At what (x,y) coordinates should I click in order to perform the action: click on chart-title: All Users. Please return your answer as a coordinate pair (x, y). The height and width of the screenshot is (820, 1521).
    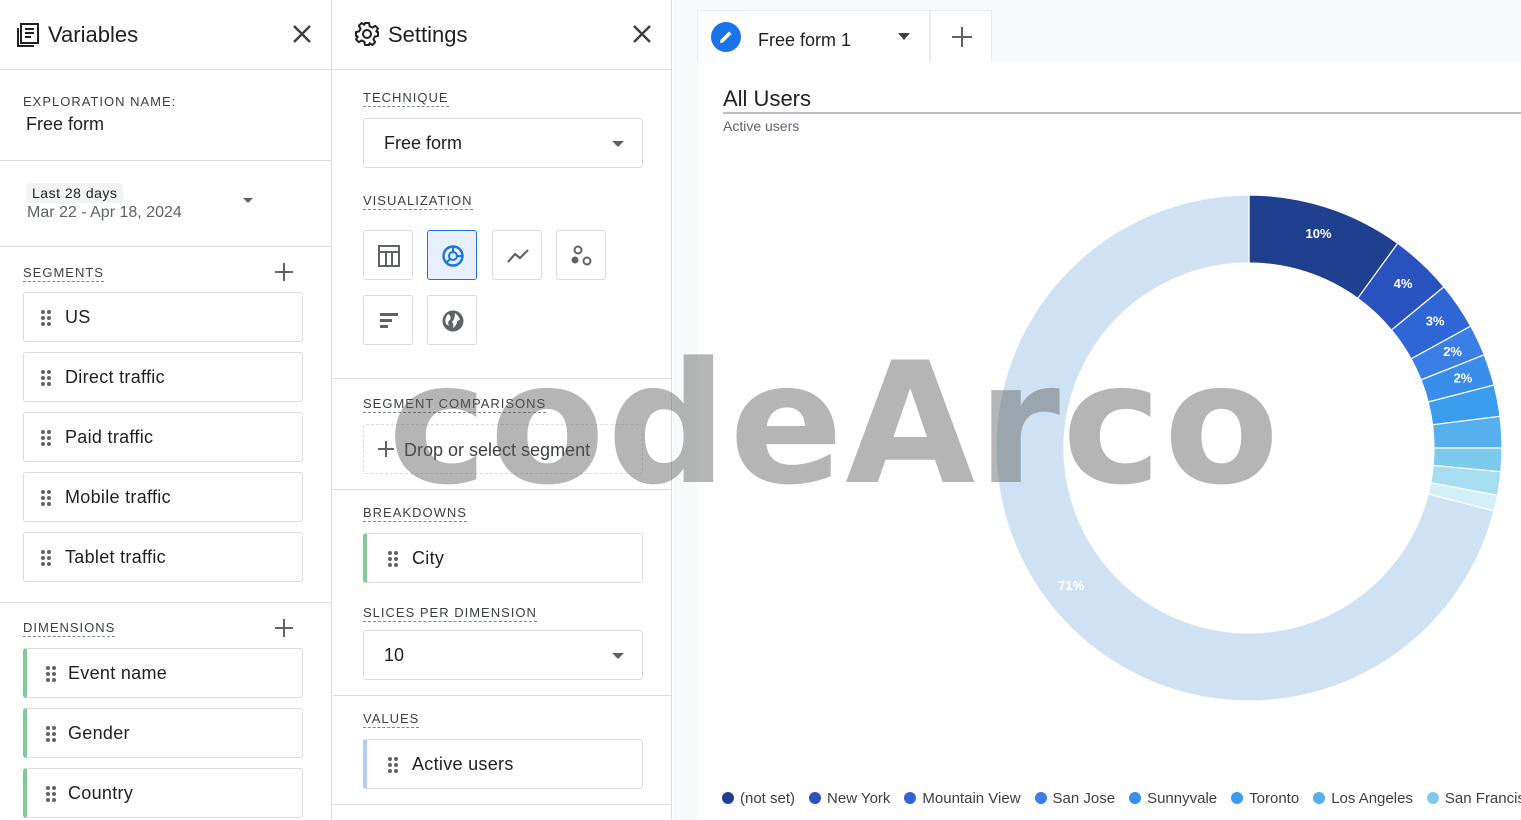
    Looking at the image, I should click on (767, 98).